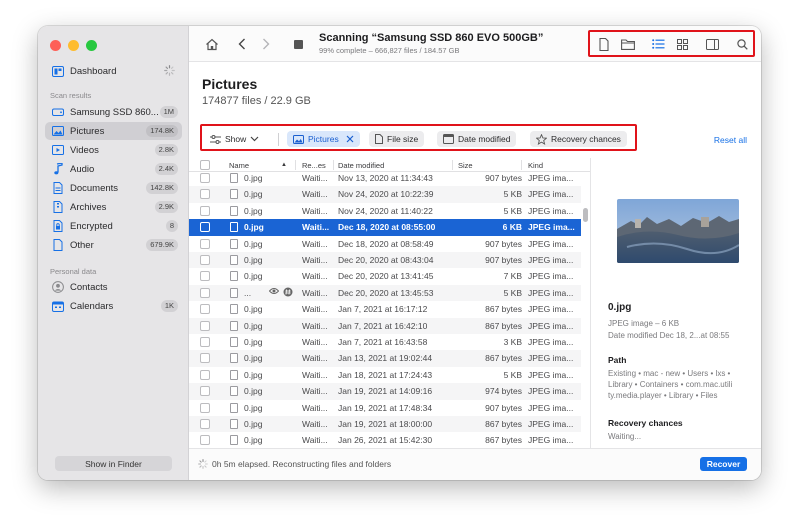 Image resolution: width=800 pixels, height=530 pixels. Describe the element at coordinates (93, 71) in the screenshot. I see `sidebar-item-label: Dashboard` at that location.